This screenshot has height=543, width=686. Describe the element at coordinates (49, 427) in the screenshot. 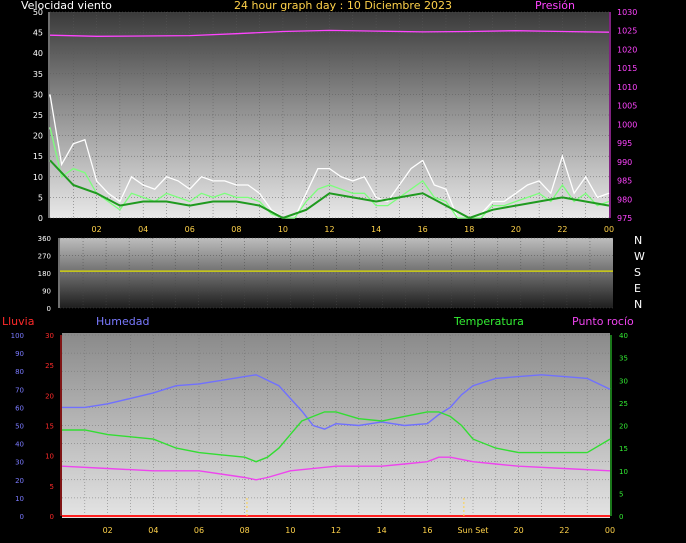

I see `rain-y-tick-label: 15` at that location.